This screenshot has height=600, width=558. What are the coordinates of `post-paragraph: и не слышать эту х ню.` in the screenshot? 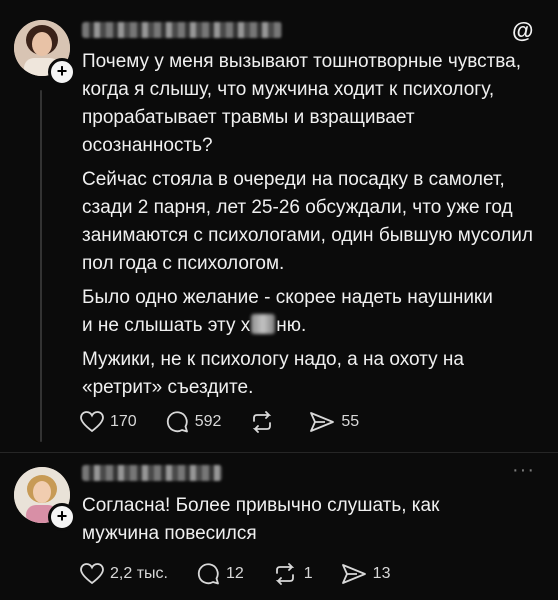 It's located at (311, 326).